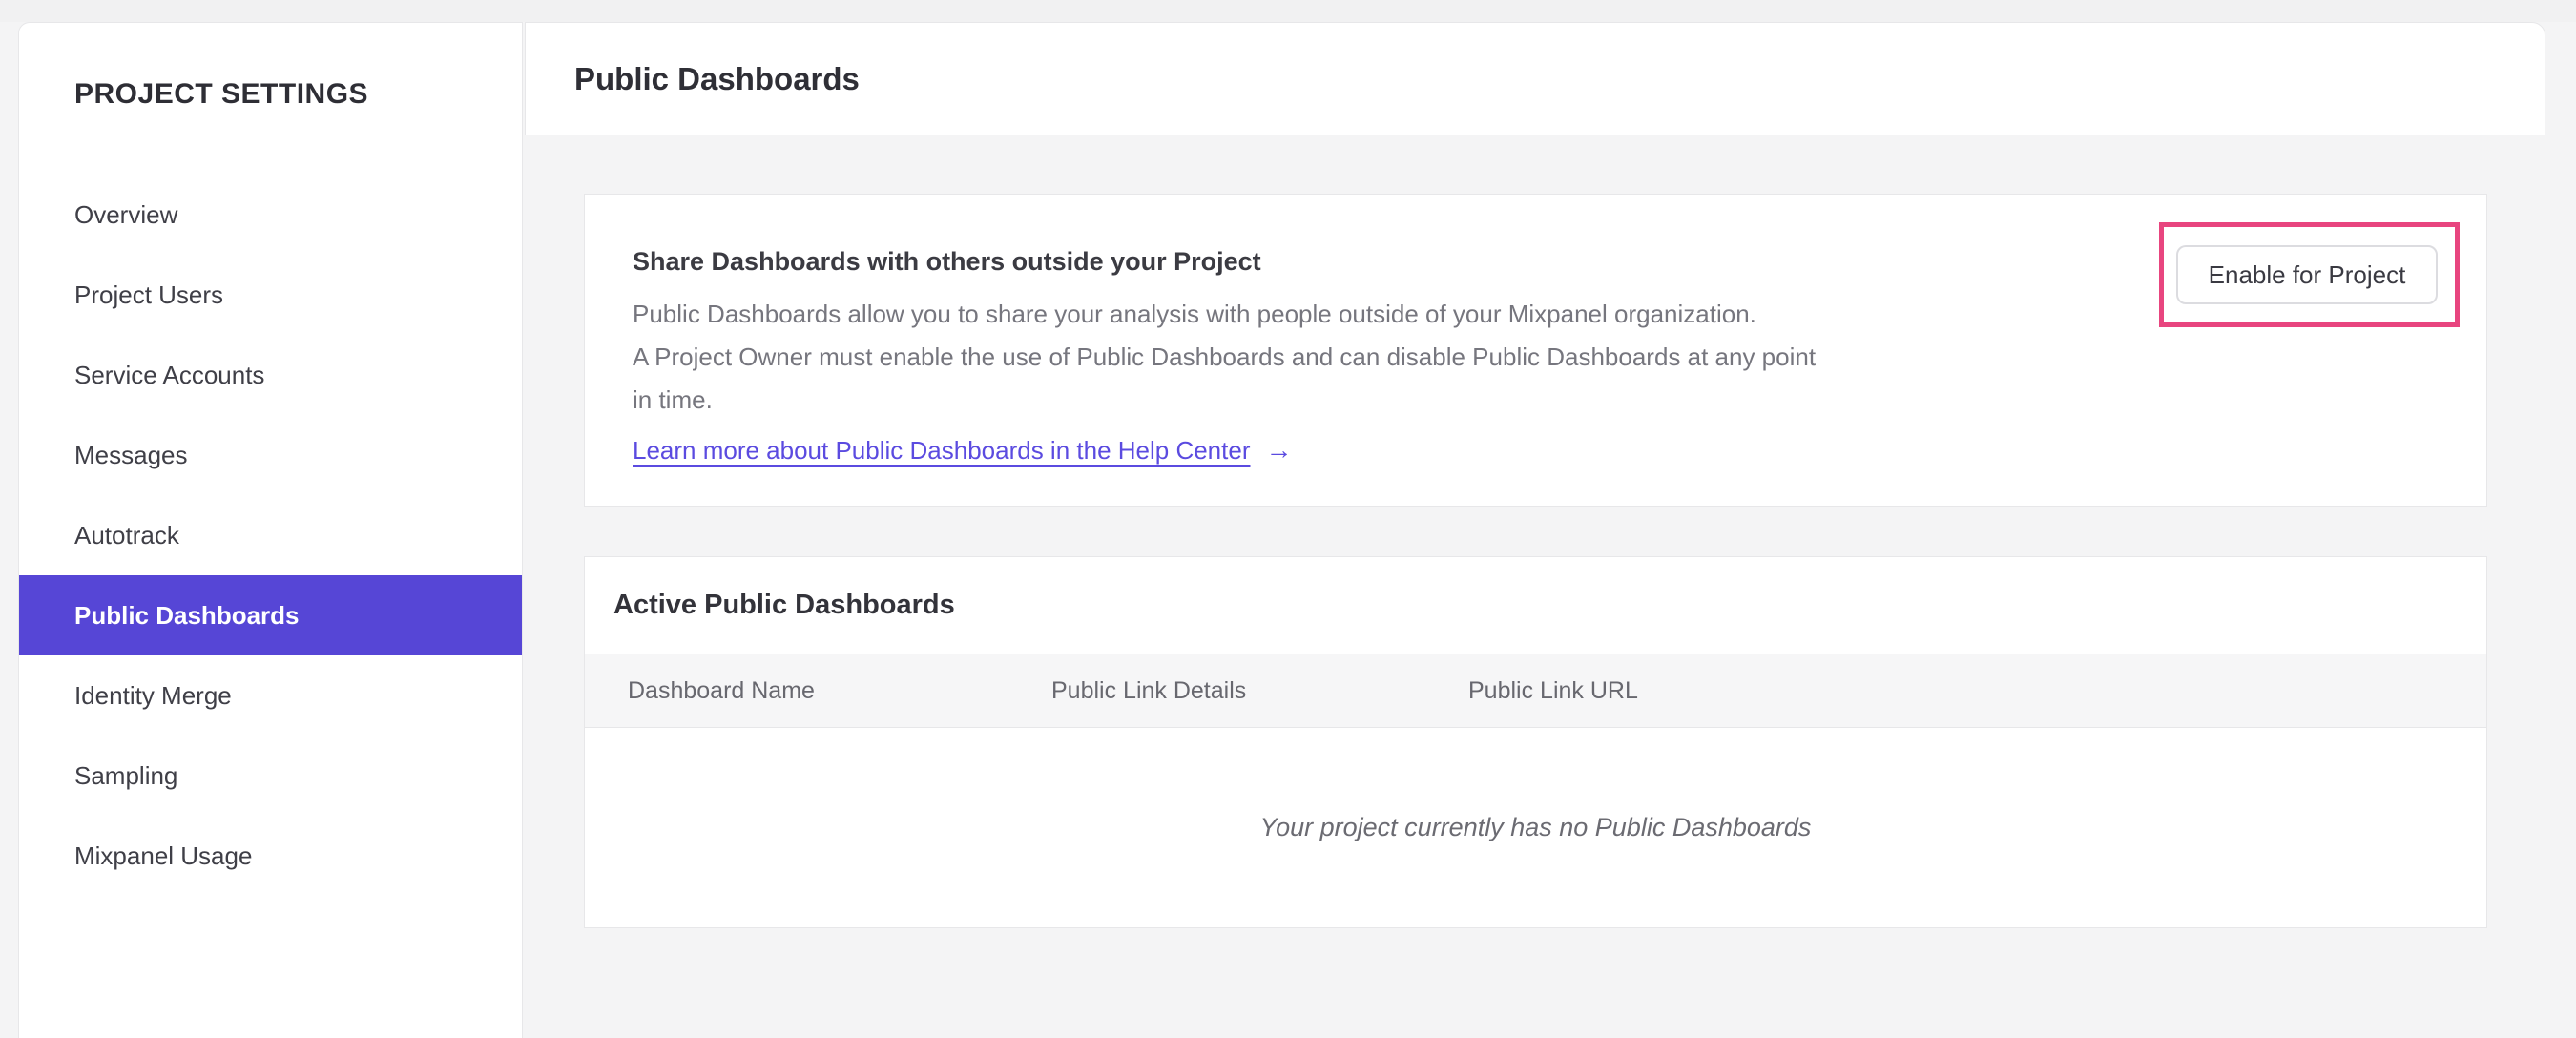  Describe the element at coordinates (270, 615) in the screenshot. I see `sidebar-item-public-dashboards: Public Dashboards` at that location.